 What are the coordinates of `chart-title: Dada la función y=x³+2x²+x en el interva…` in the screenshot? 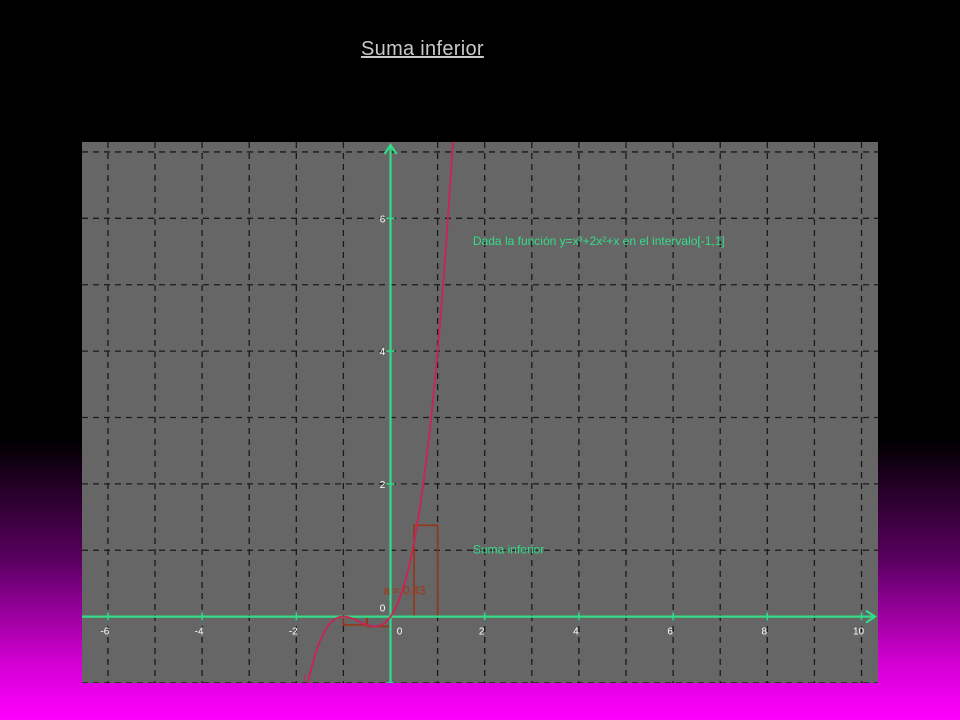 It's located at (599, 241).